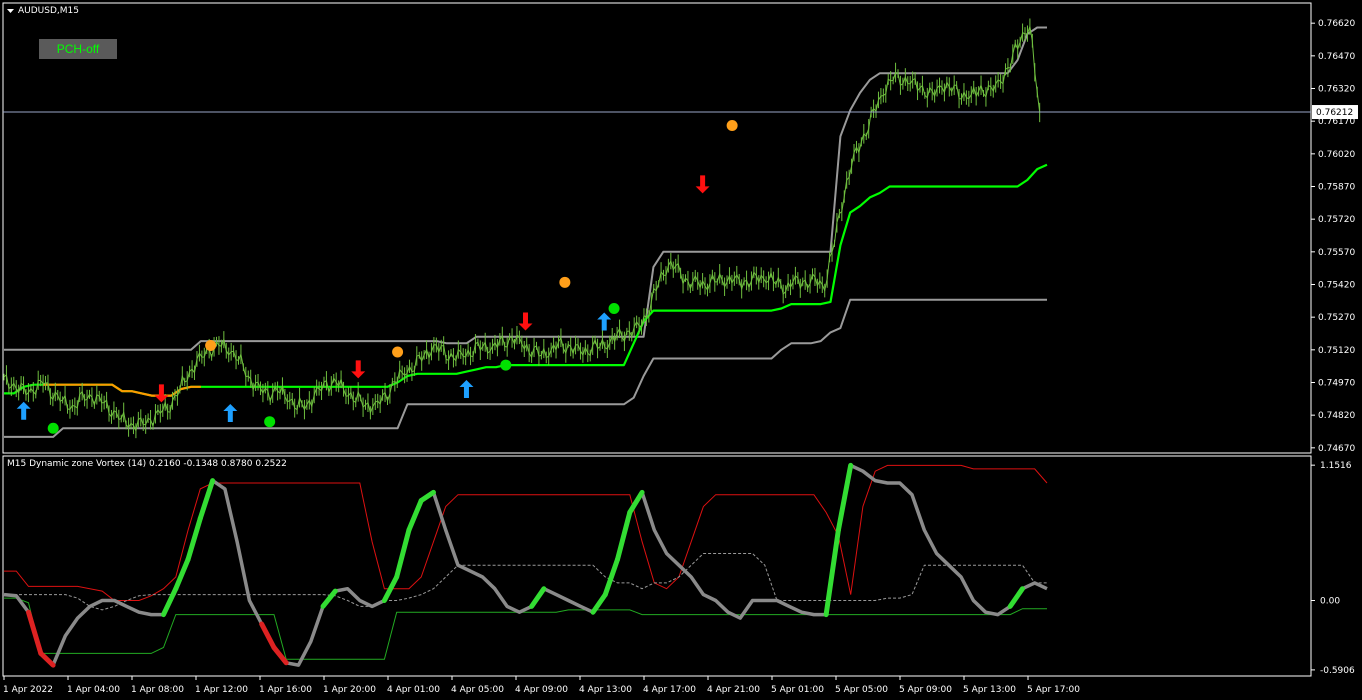  What do you see at coordinates (349, 690) in the screenshot?
I see `time-tick-label: 1 Apr 20:00` at bounding box center [349, 690].